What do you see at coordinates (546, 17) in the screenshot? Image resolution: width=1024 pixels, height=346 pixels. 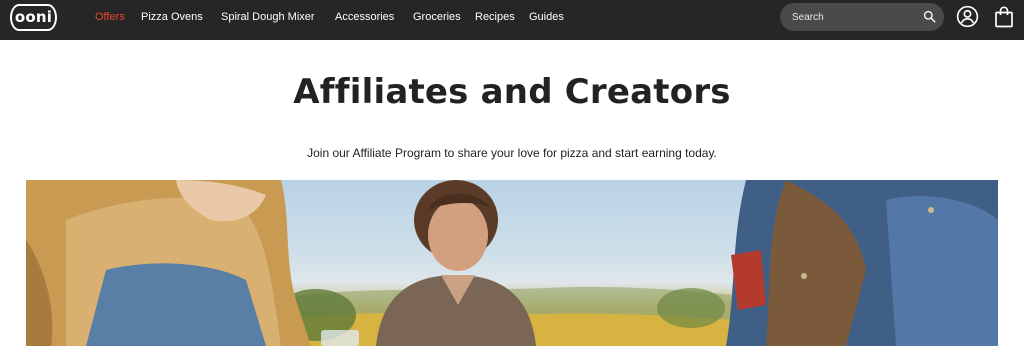 I see `nav-guides: Guides` at bounding box center [546, 17].